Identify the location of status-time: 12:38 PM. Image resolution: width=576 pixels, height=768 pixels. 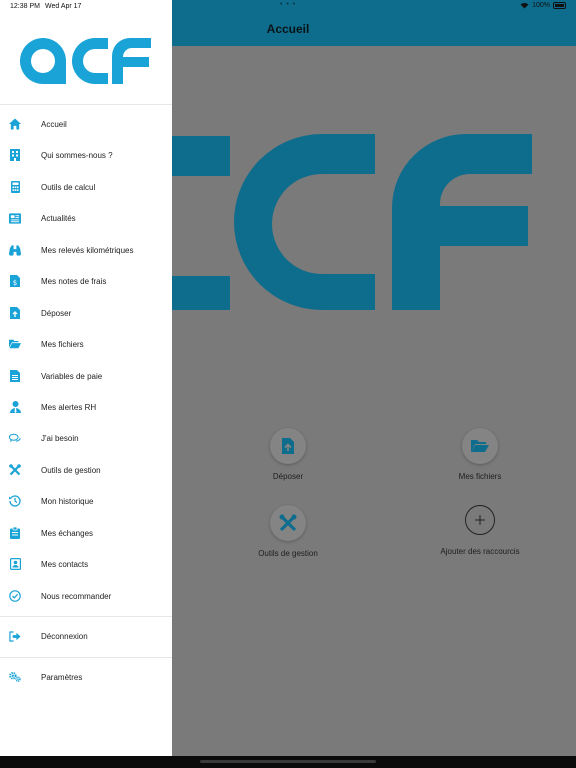
(25, 6).